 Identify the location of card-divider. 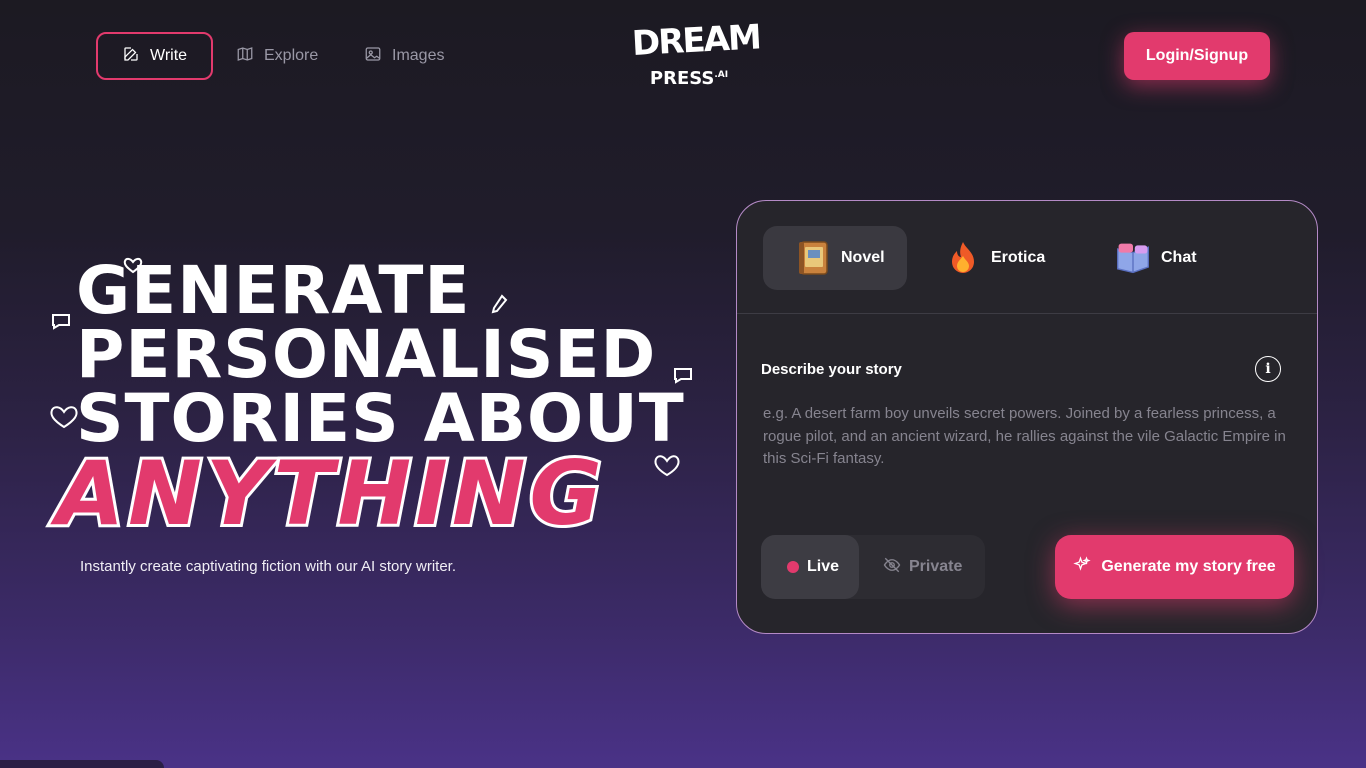
(1027, 313).